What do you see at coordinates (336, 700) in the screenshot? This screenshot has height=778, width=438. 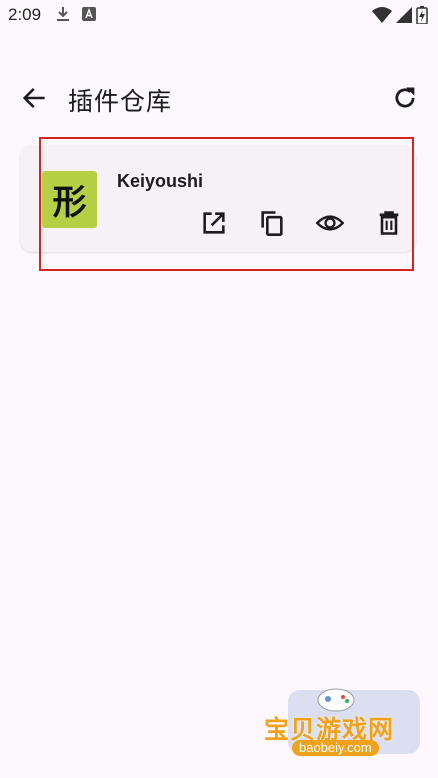 I see `gamepad-mascot-icon` at bounding box center [336, 700].